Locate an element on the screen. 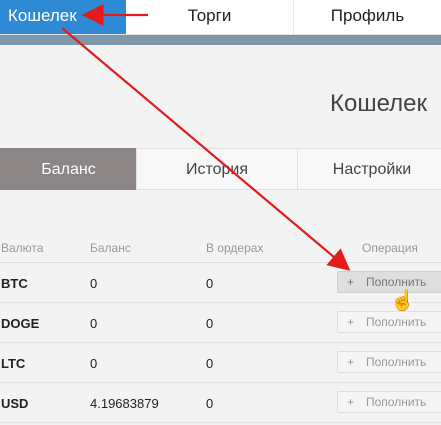 This screenshot has width=441, height=425. table-header: Валюта Баланс В ордерах Операция is located at coordinates (220, 249).